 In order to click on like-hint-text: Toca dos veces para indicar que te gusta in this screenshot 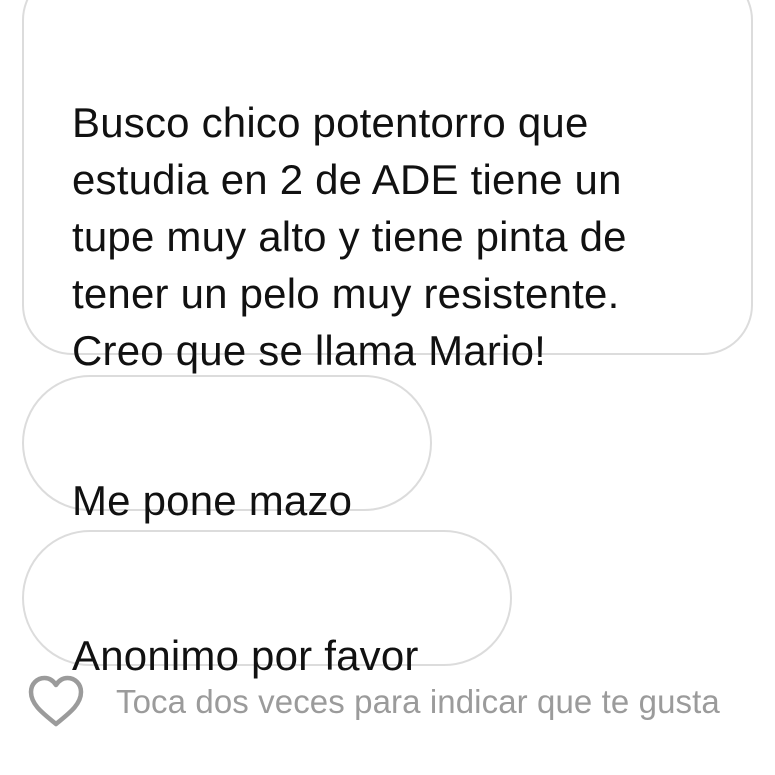, I will do `click(418, 701)`.